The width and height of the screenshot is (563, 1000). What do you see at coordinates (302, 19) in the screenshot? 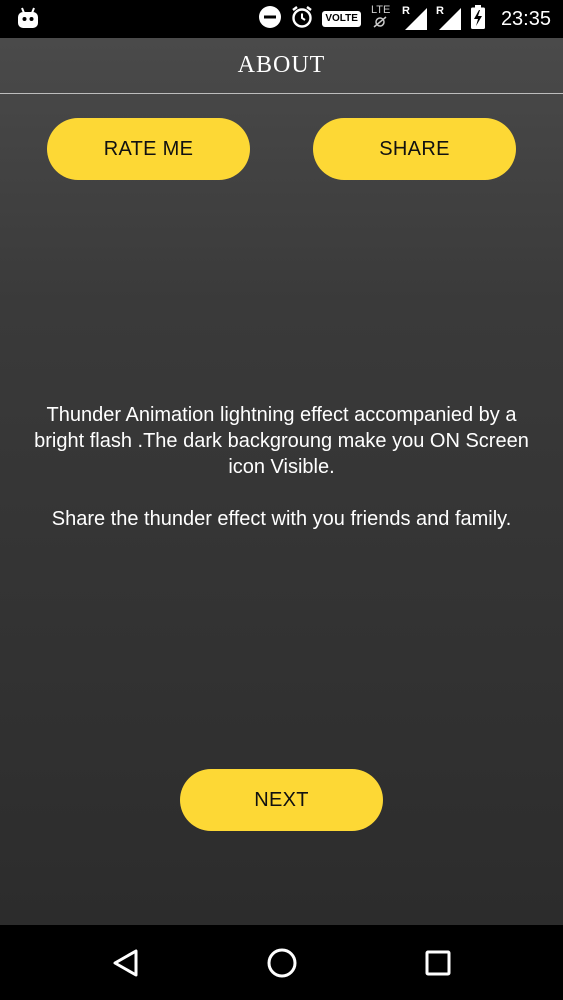
I see `alarm-icon` at bounding box center [302, 19].